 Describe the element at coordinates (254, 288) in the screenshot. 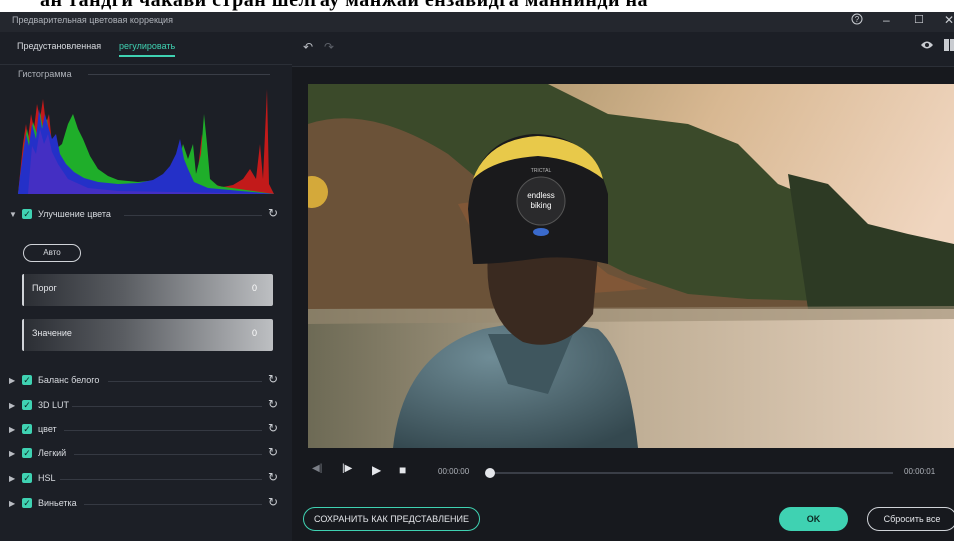

I see `threshold-value: 0` at that location.